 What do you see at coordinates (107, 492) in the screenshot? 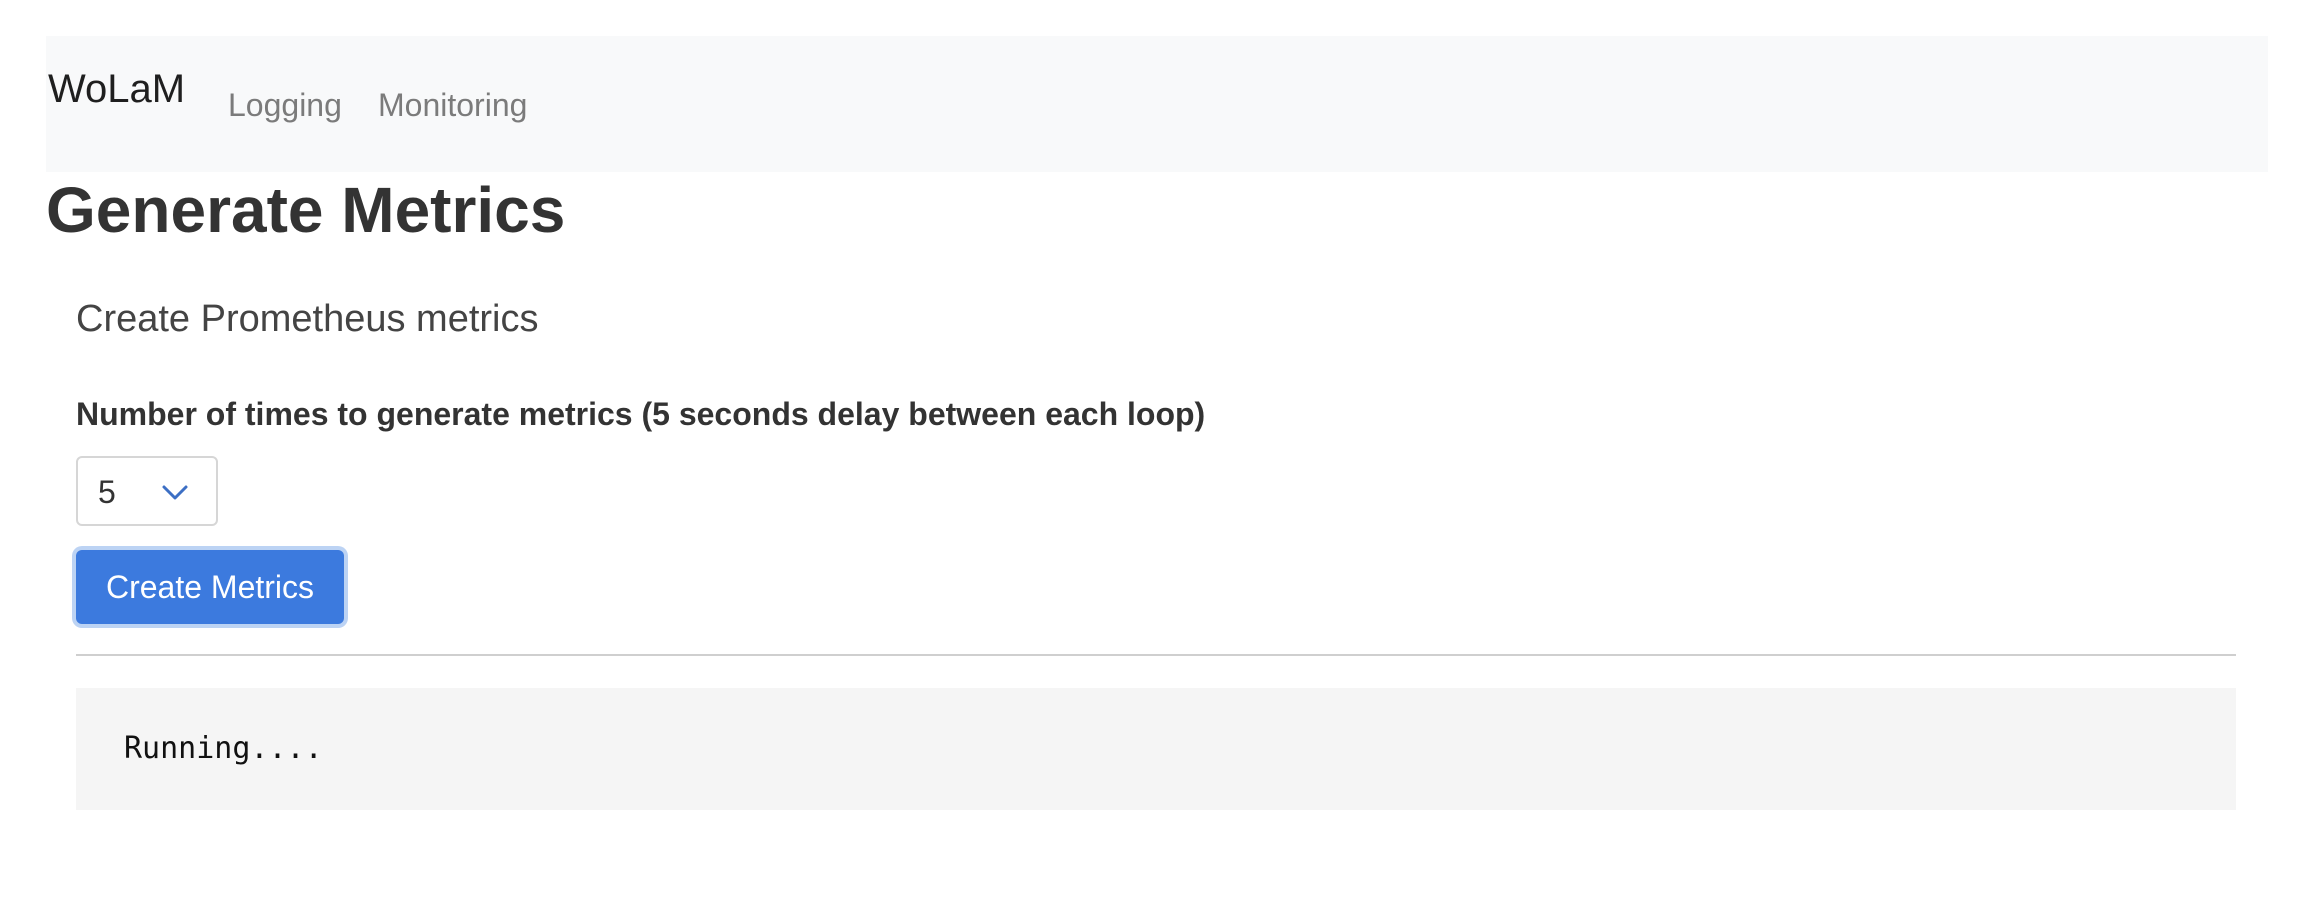
I see `iterations-select-value: 5` at bounding box center [107, 492].